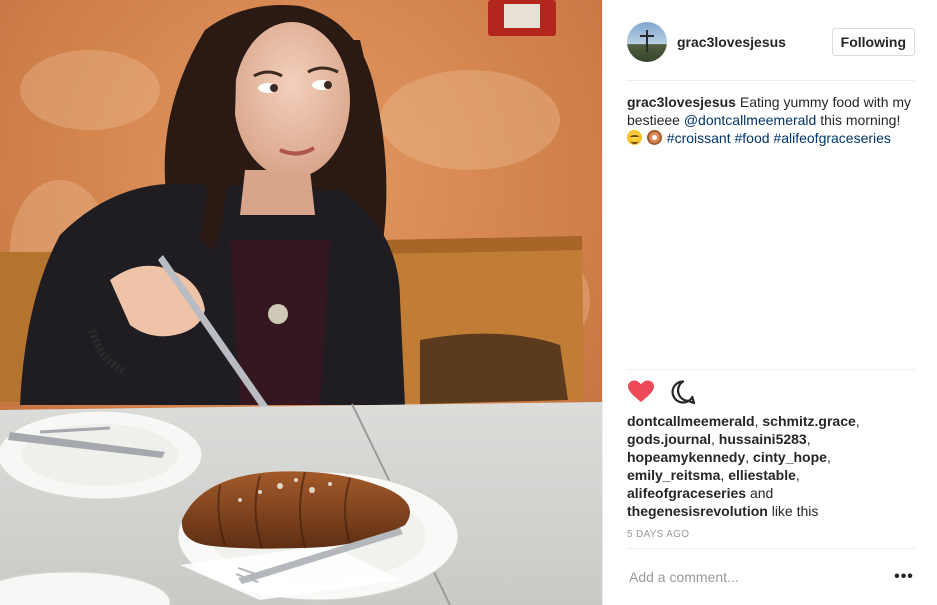  I want to click on comment-form: •••, so click(771, 577).